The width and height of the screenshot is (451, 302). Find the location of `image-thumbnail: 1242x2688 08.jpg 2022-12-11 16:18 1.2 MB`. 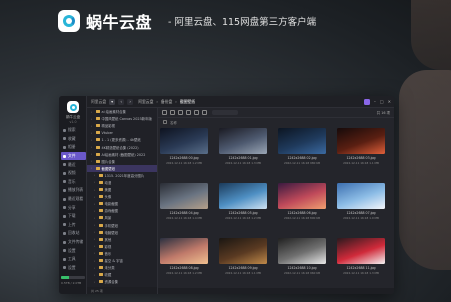

image-thumbnail: 1242x2688 08.jpg 2022-12-11 16:18 1.2 MB is located at coordinates (184, 256).